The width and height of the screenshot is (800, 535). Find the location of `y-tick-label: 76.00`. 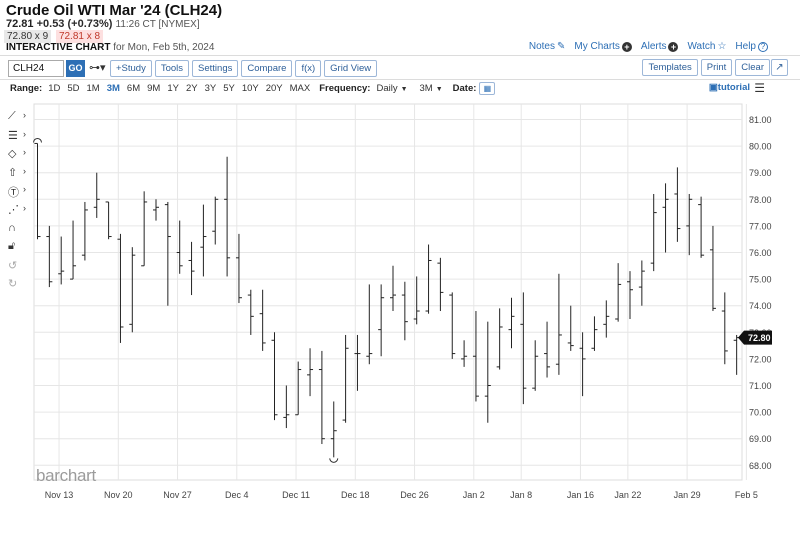

y-tick-label: 76.00 is located at coordinates (760, 253).